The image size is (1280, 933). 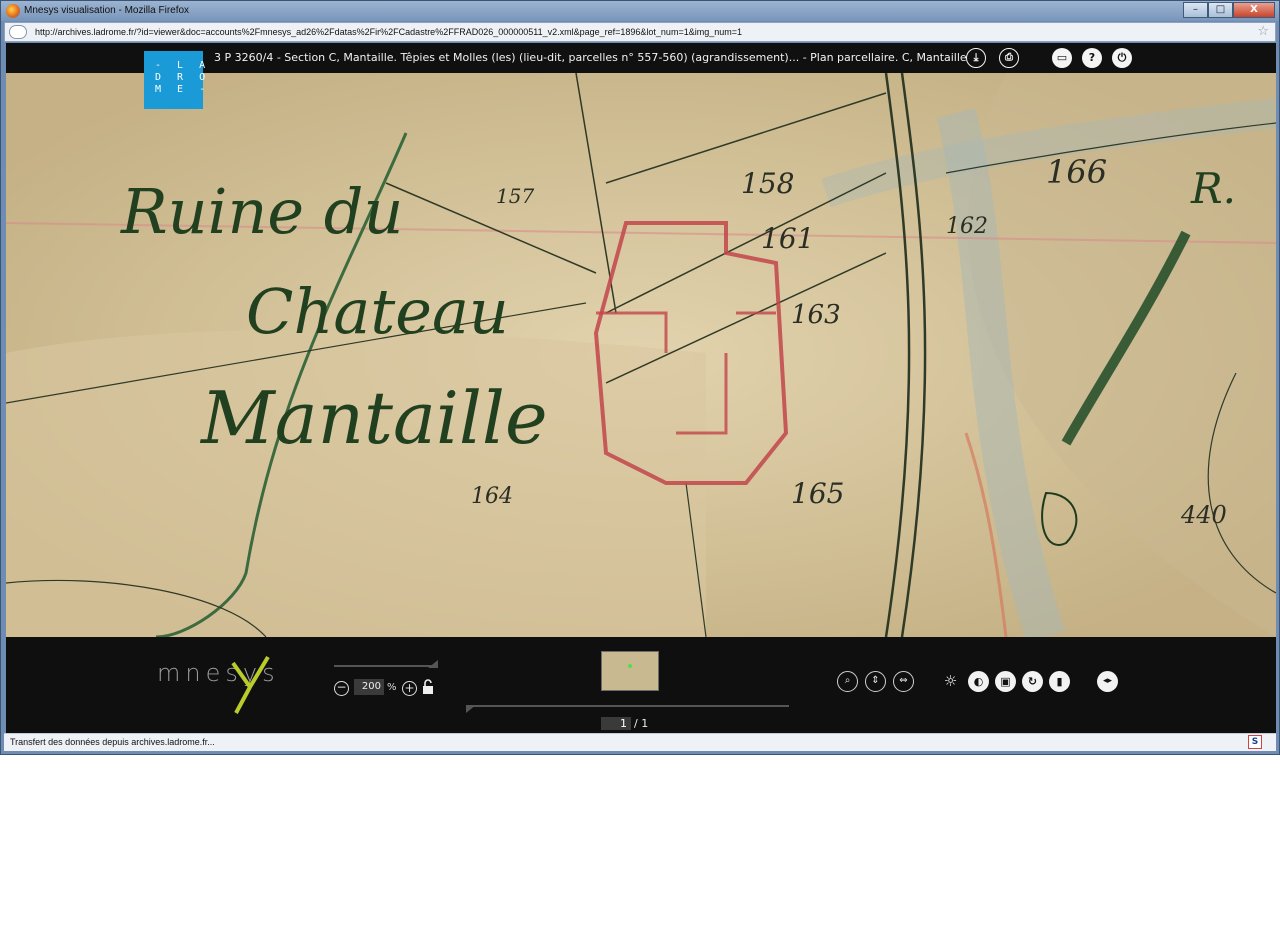 What do you see at coordinates (377, 311) in the screenshot?
I see `map-label-chateau: Chateau` at bounding box center [377, 311].